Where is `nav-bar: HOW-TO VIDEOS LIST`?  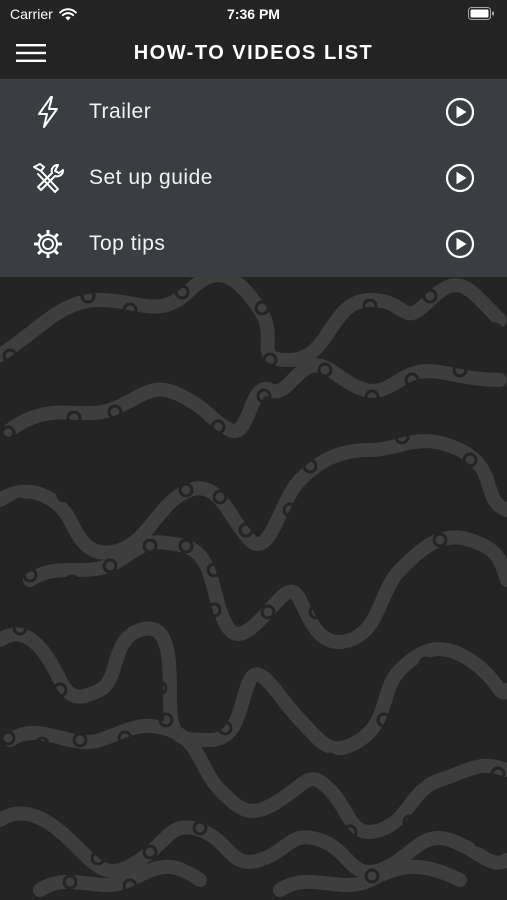 nav-bar: HOW-TO VIDEOS LIST is located at coordinates (253, 53).